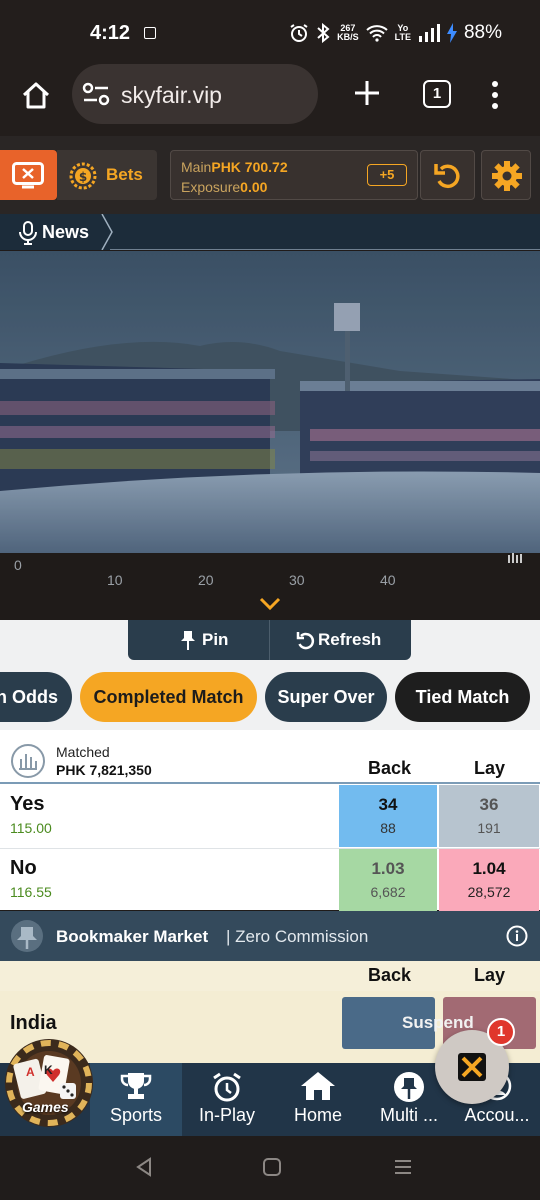 The height and width of the screenshot is (1200, 540). What do you see at coordinates (472, 1067) in the screenshot?
I see `exchange-icon` at bounding box center [472, 1067].